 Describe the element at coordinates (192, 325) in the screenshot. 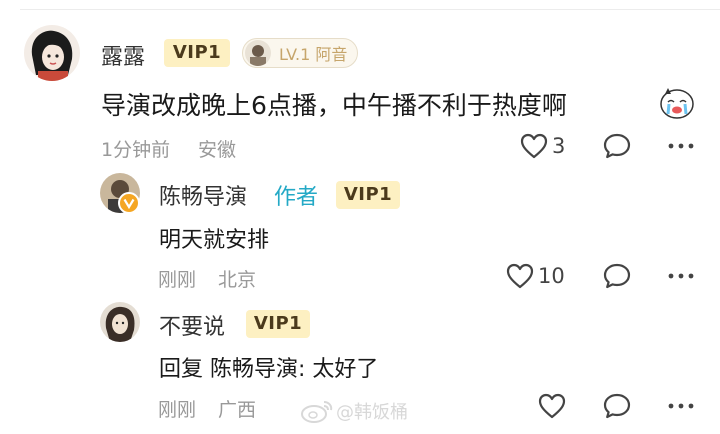

I see `reply-username: 不要说` at that location.